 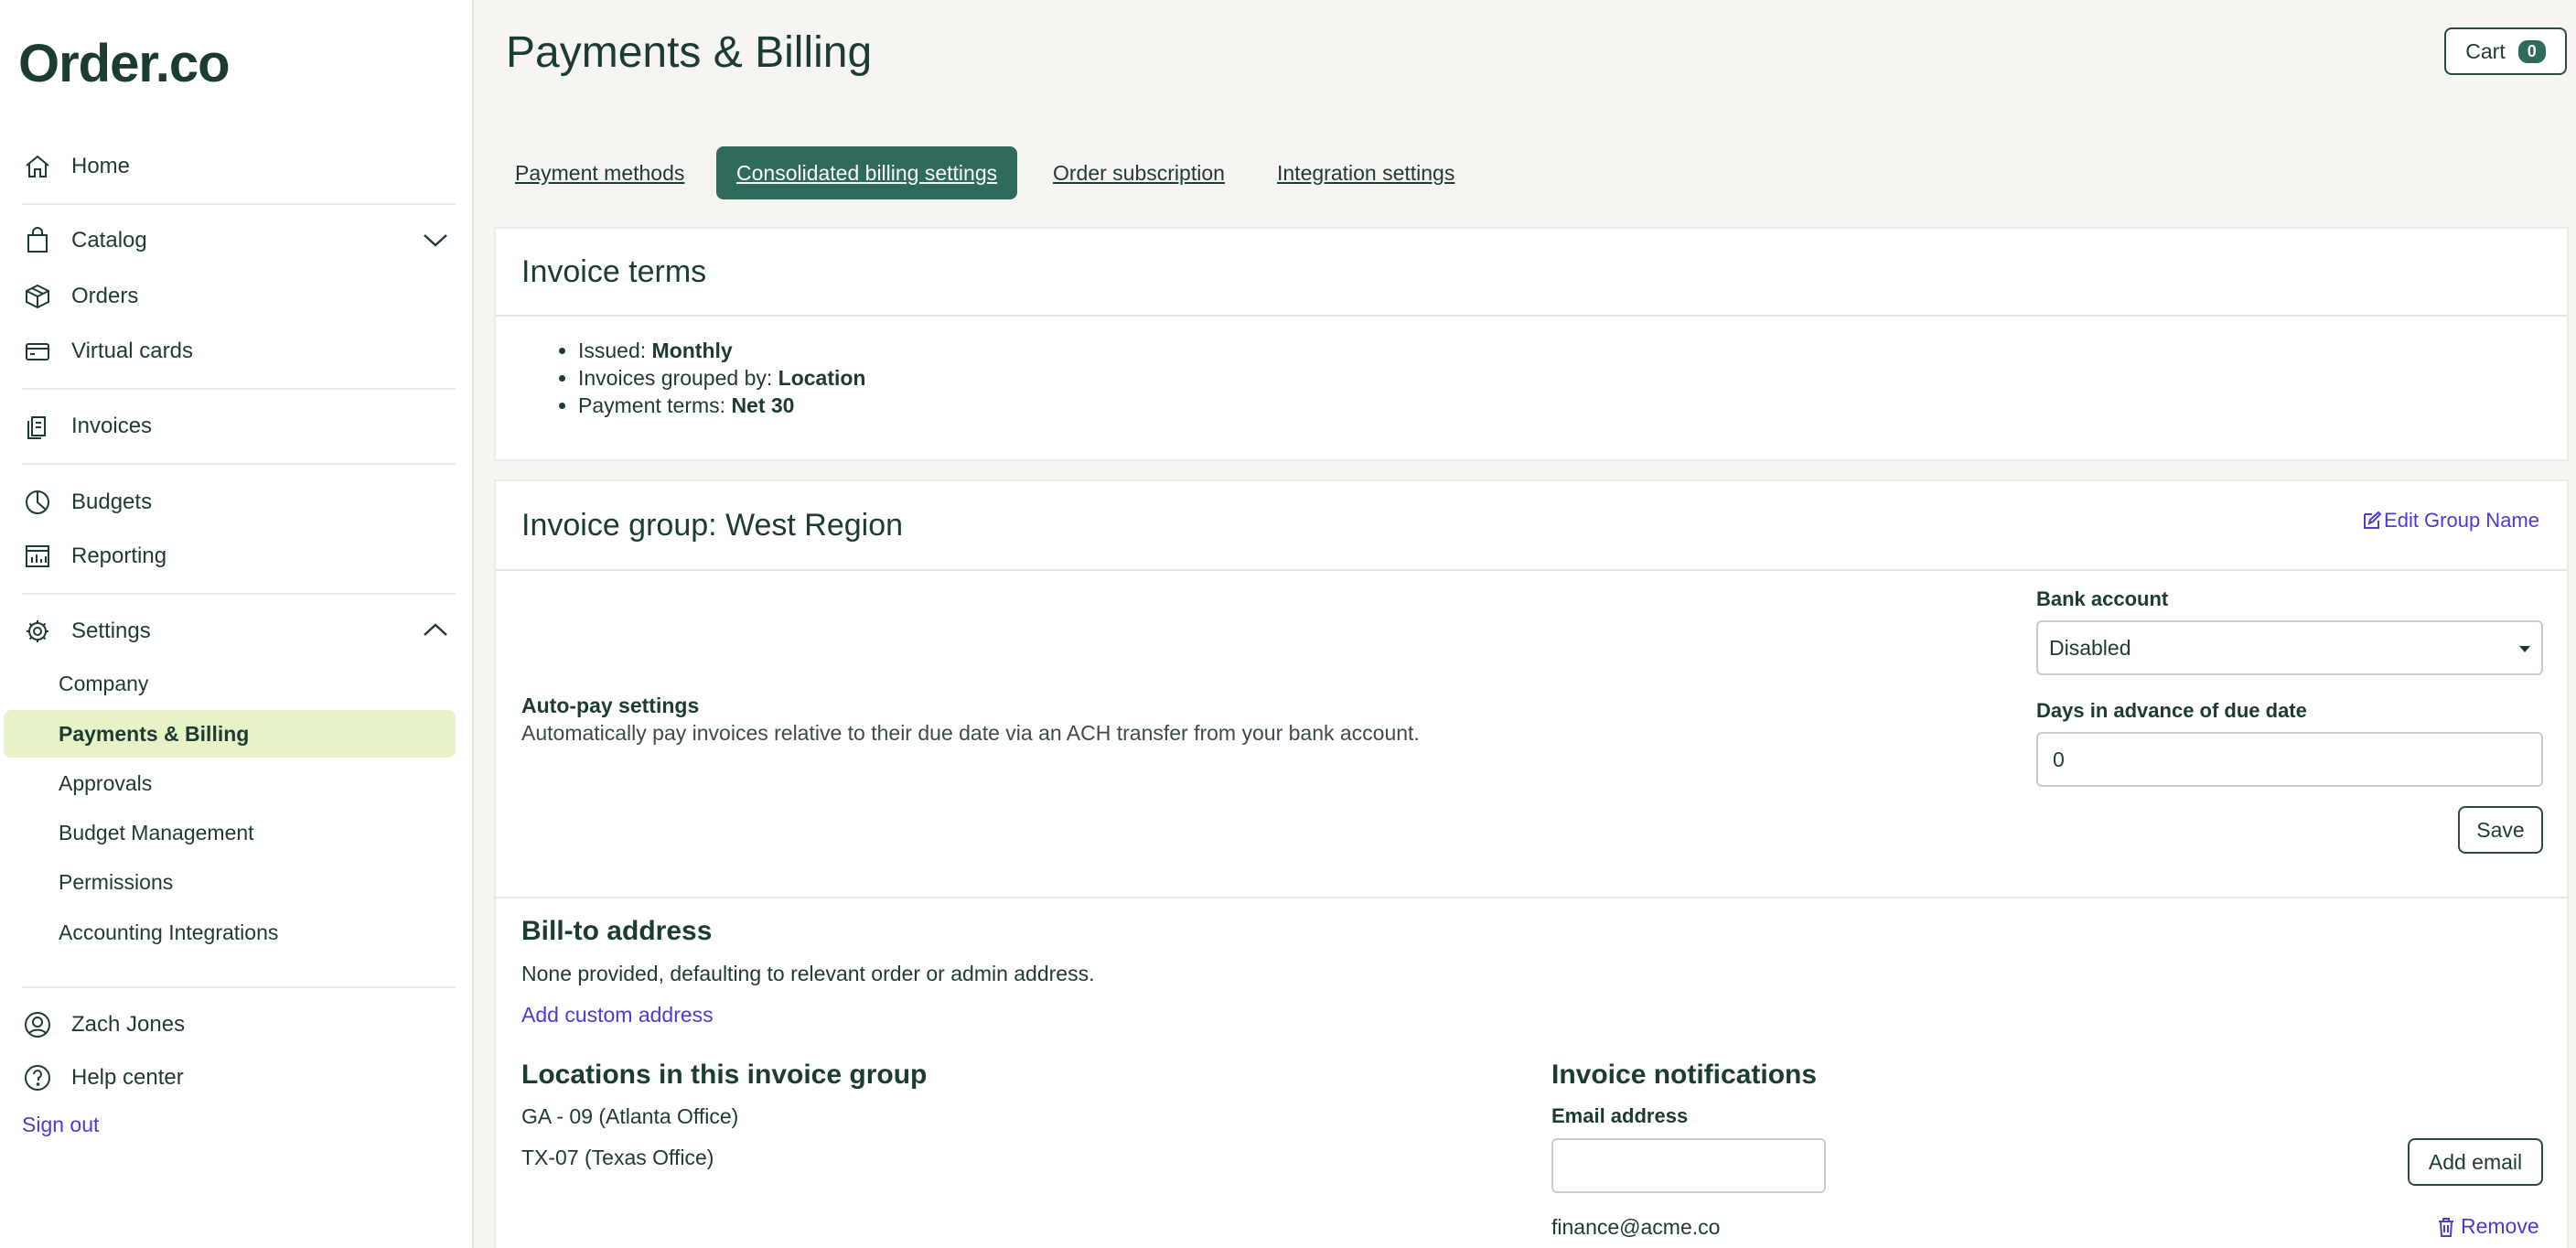 What do you see at coordinates (610, 705) in the screenshot?
I see `autopay-settings-title: Auto-pay settings` at bounding box center [610, 705].